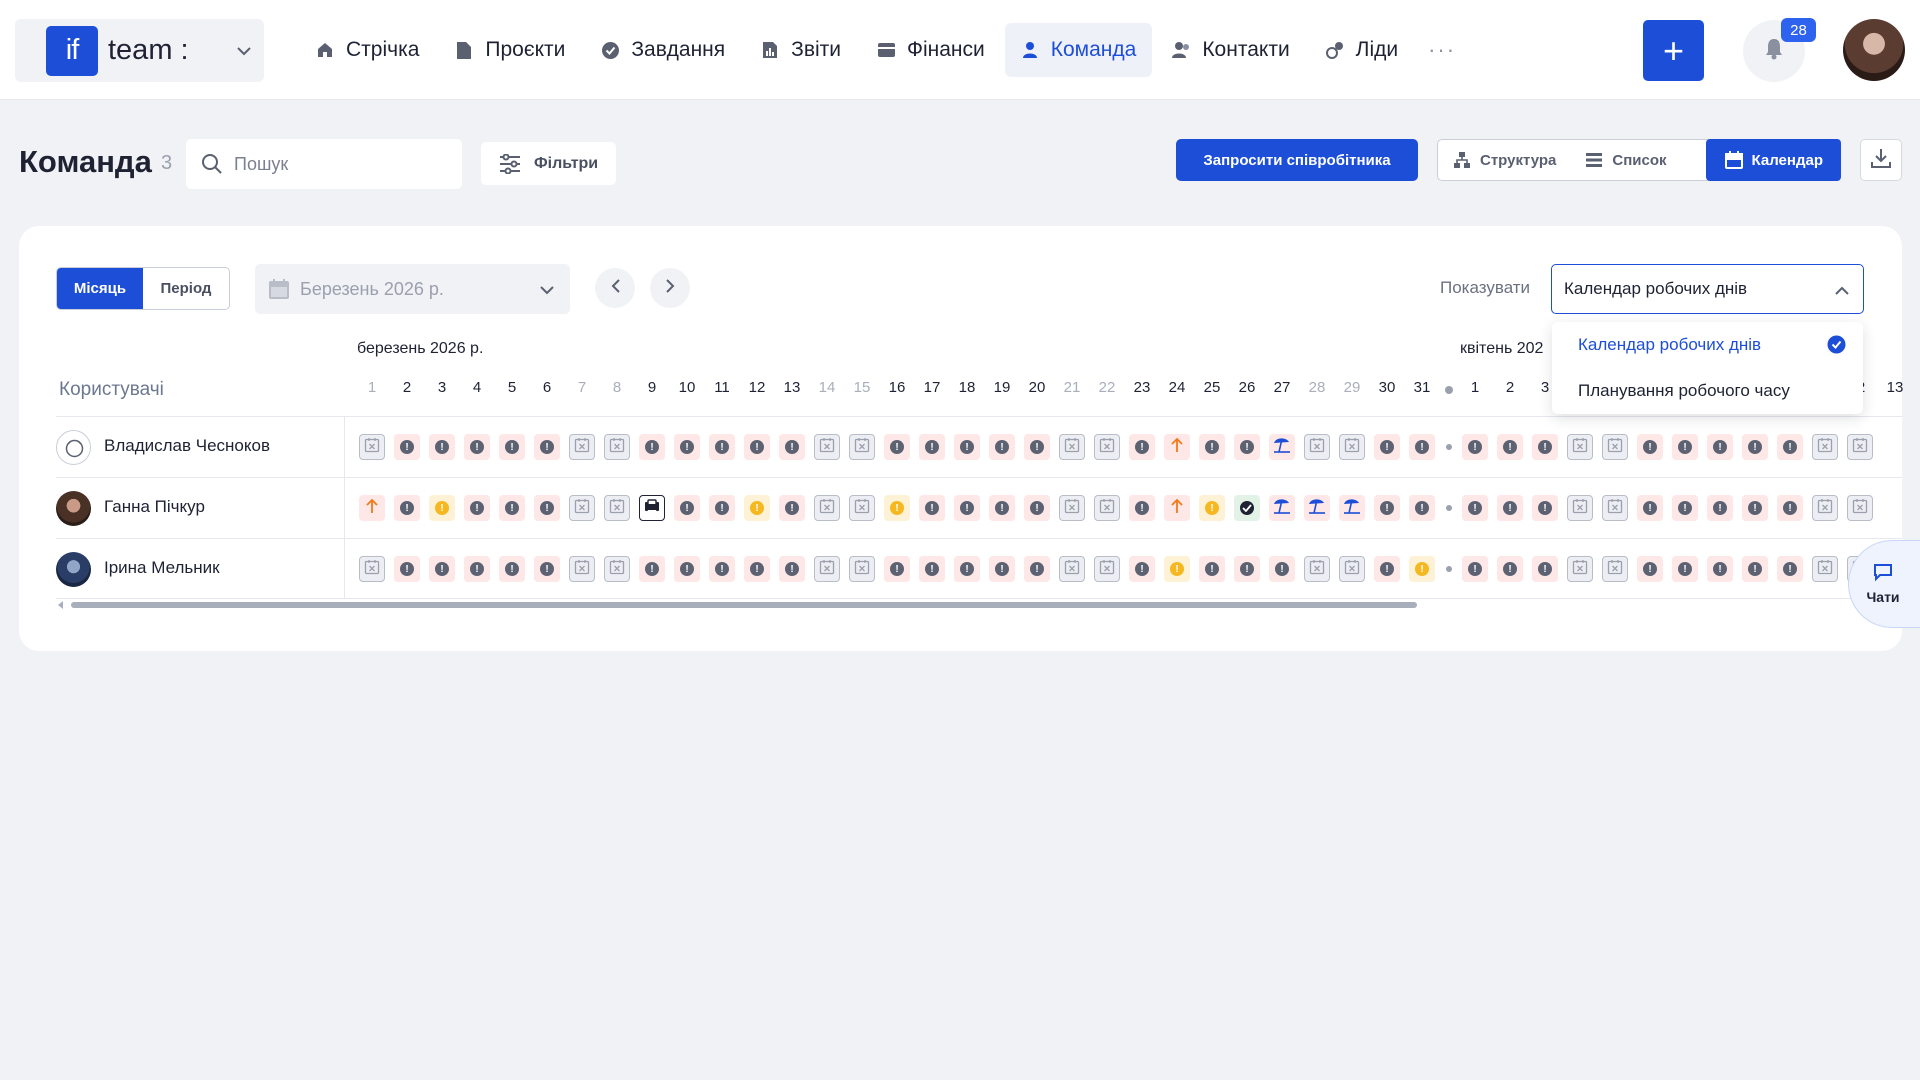 The image size is (1920, 1080). I want to click on user-name: Ганна Пічкур, so click(154, 507).